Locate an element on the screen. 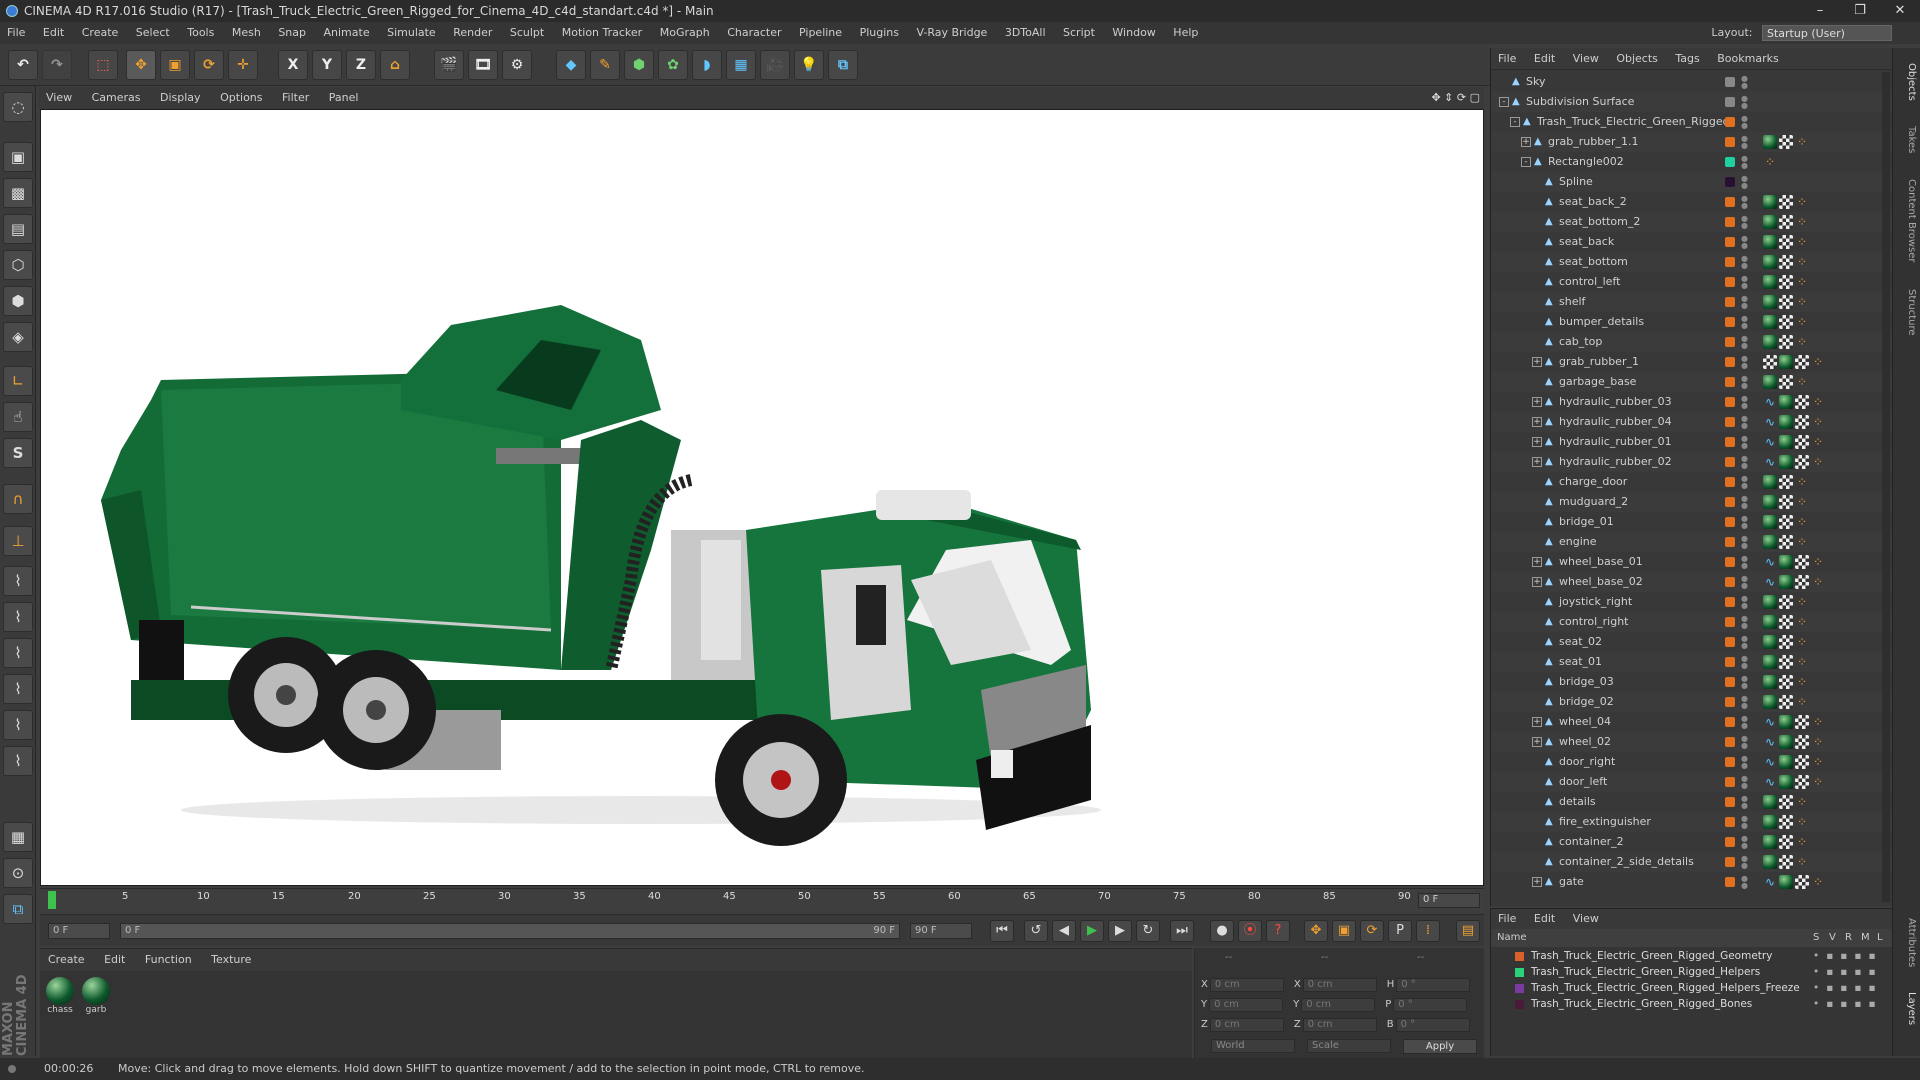 The height and width of the screenshot is (1080, 1920). obj-menu-tags: Tags is located at coordinates (1687, 58).